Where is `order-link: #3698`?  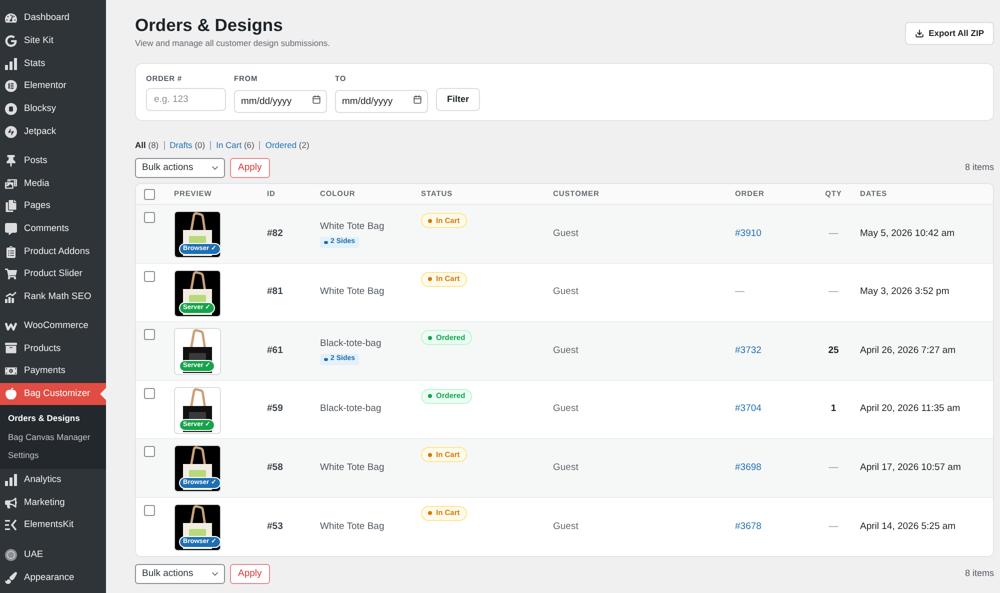
order-link: #3698 is located at coordinates (748, 467).